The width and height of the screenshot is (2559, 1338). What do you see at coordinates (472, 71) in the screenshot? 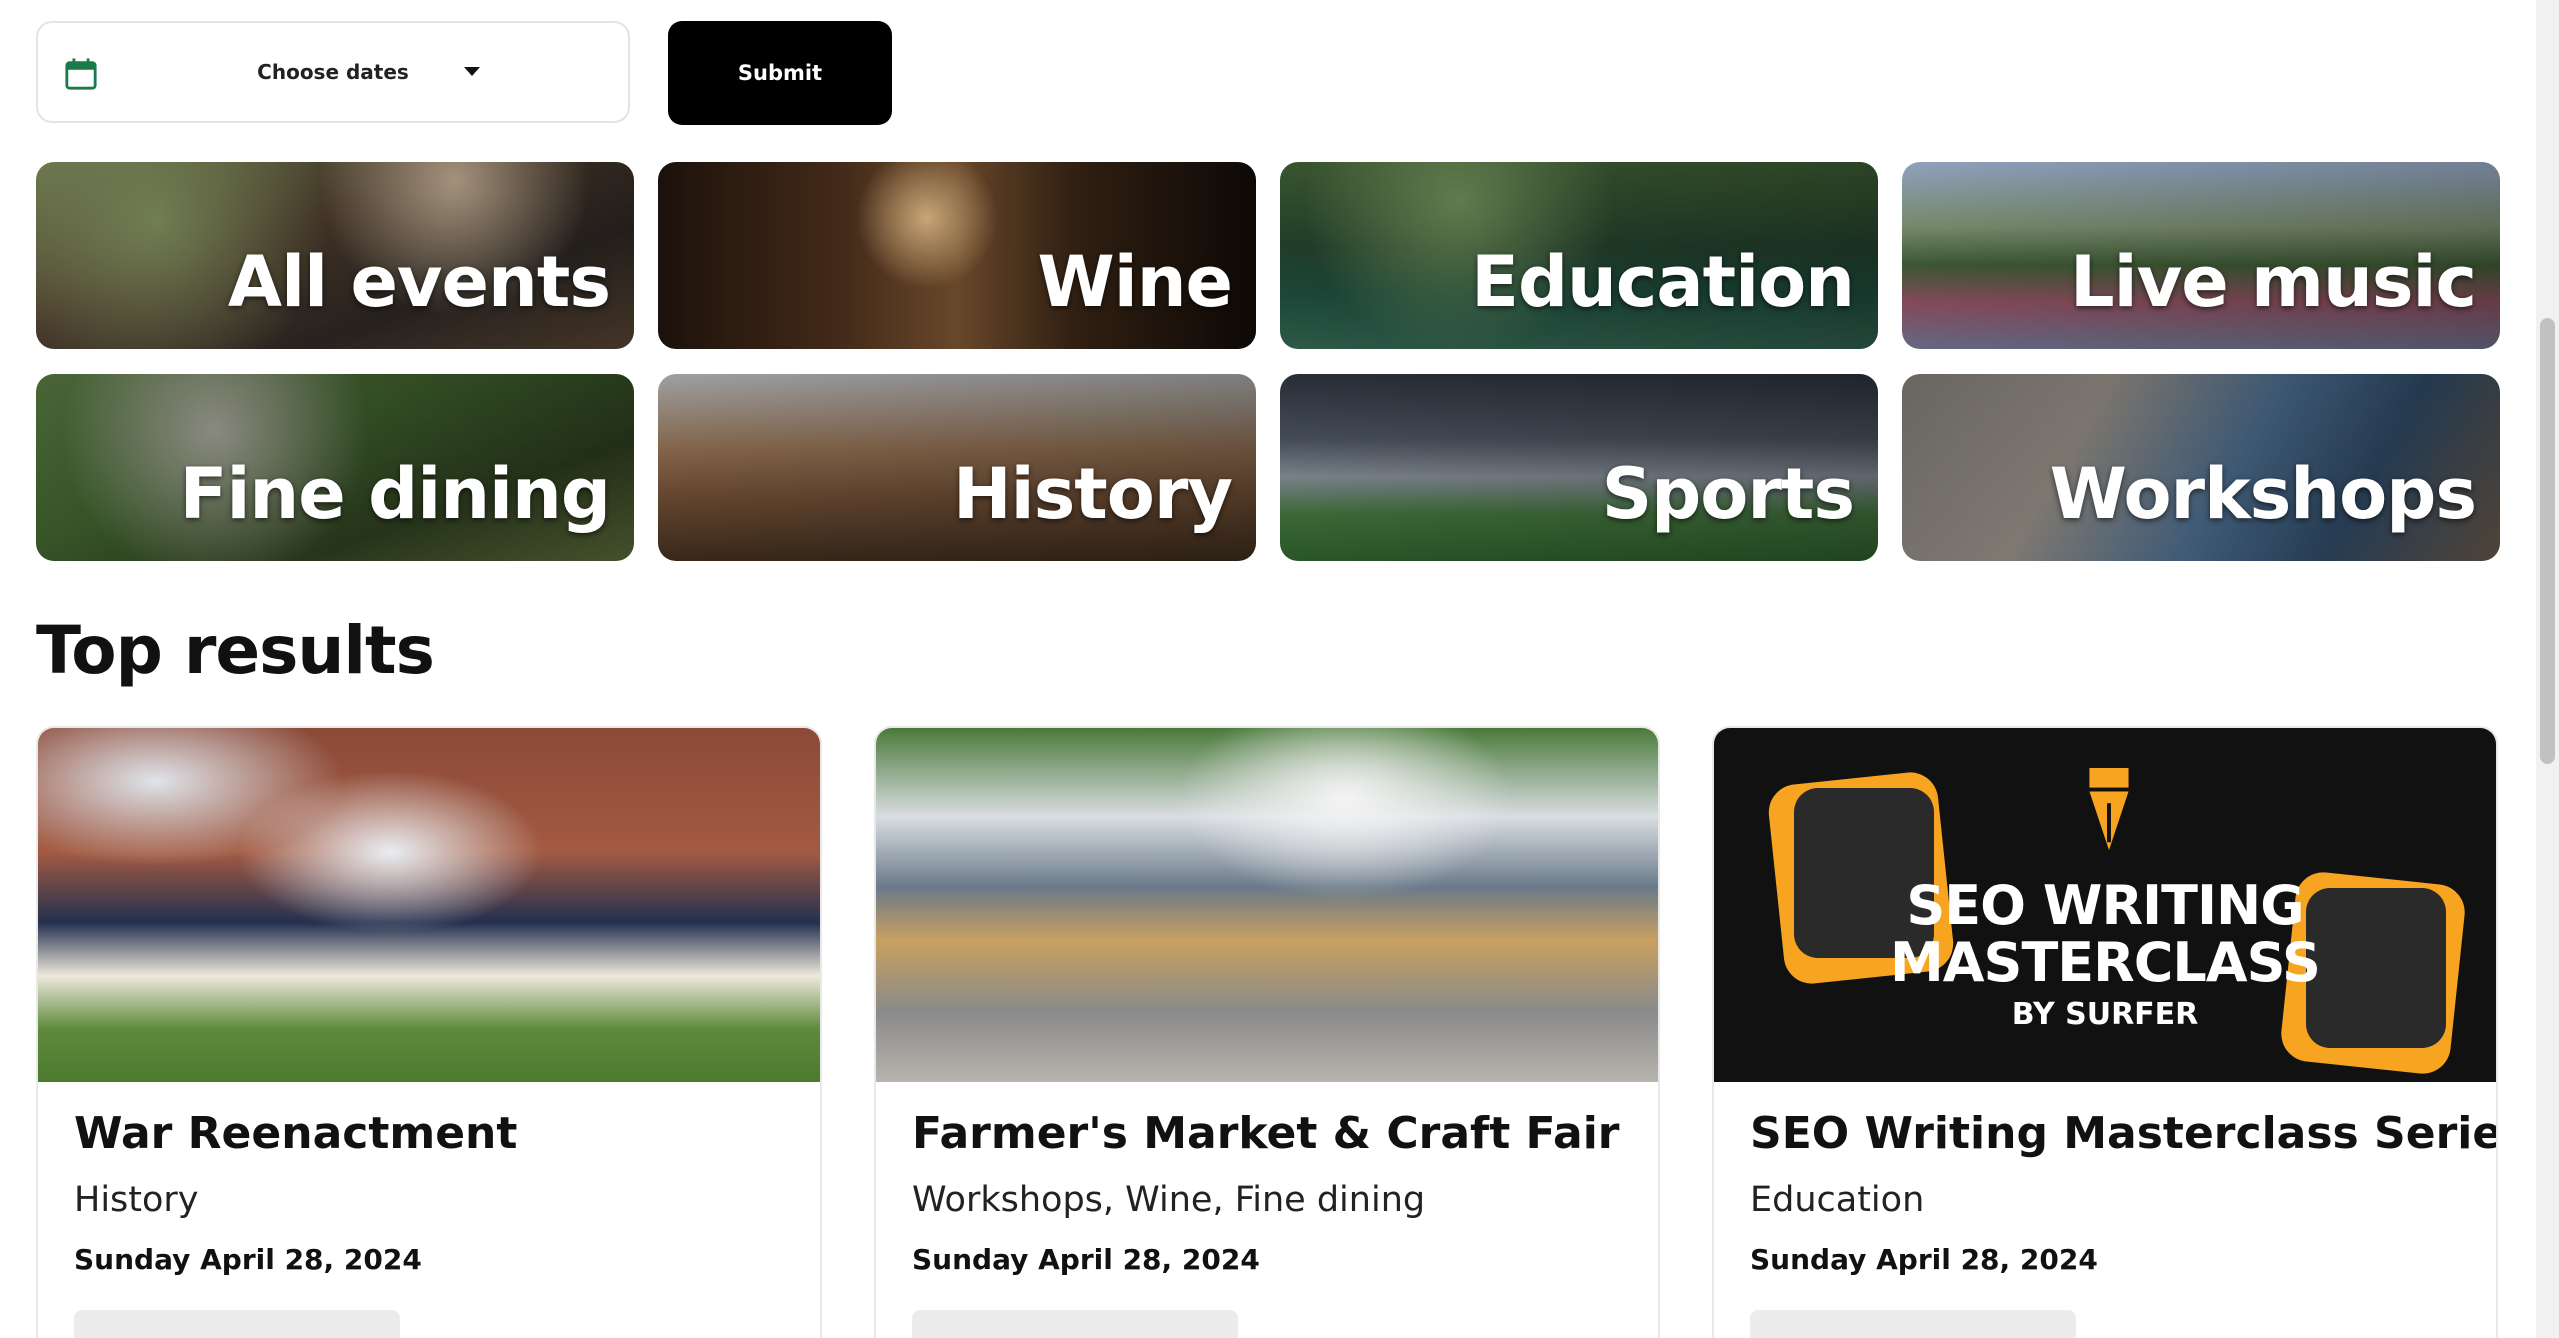
I see `chevron-down-icon` at bounding box center [472, 71].